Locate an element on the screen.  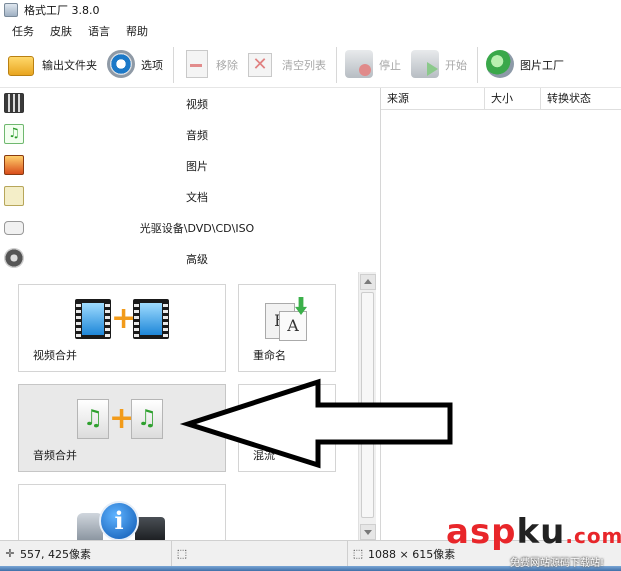
image-size: 1088 × 615像素 is located at coordinates (412, 554).